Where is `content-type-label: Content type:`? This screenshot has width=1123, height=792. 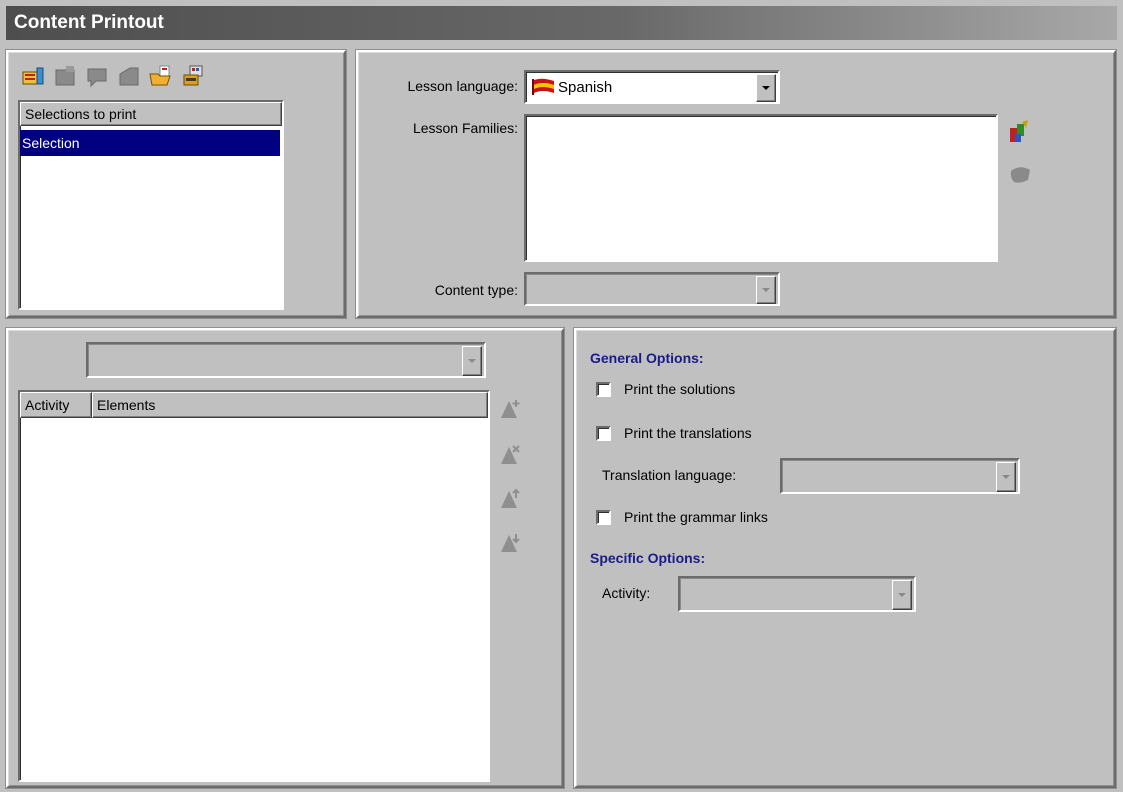
content-type-label: Content type: is located at coordinates (476, 290).